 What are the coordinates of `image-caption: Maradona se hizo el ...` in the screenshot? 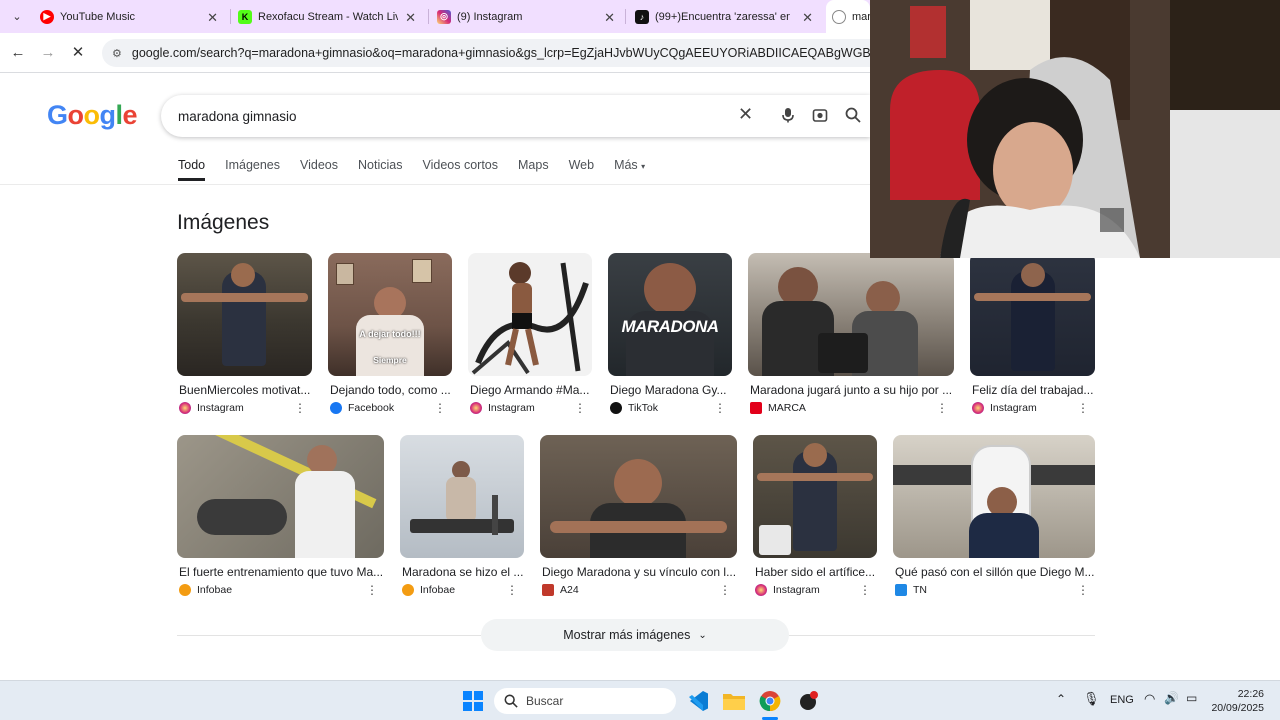 It's located at (463, 572).